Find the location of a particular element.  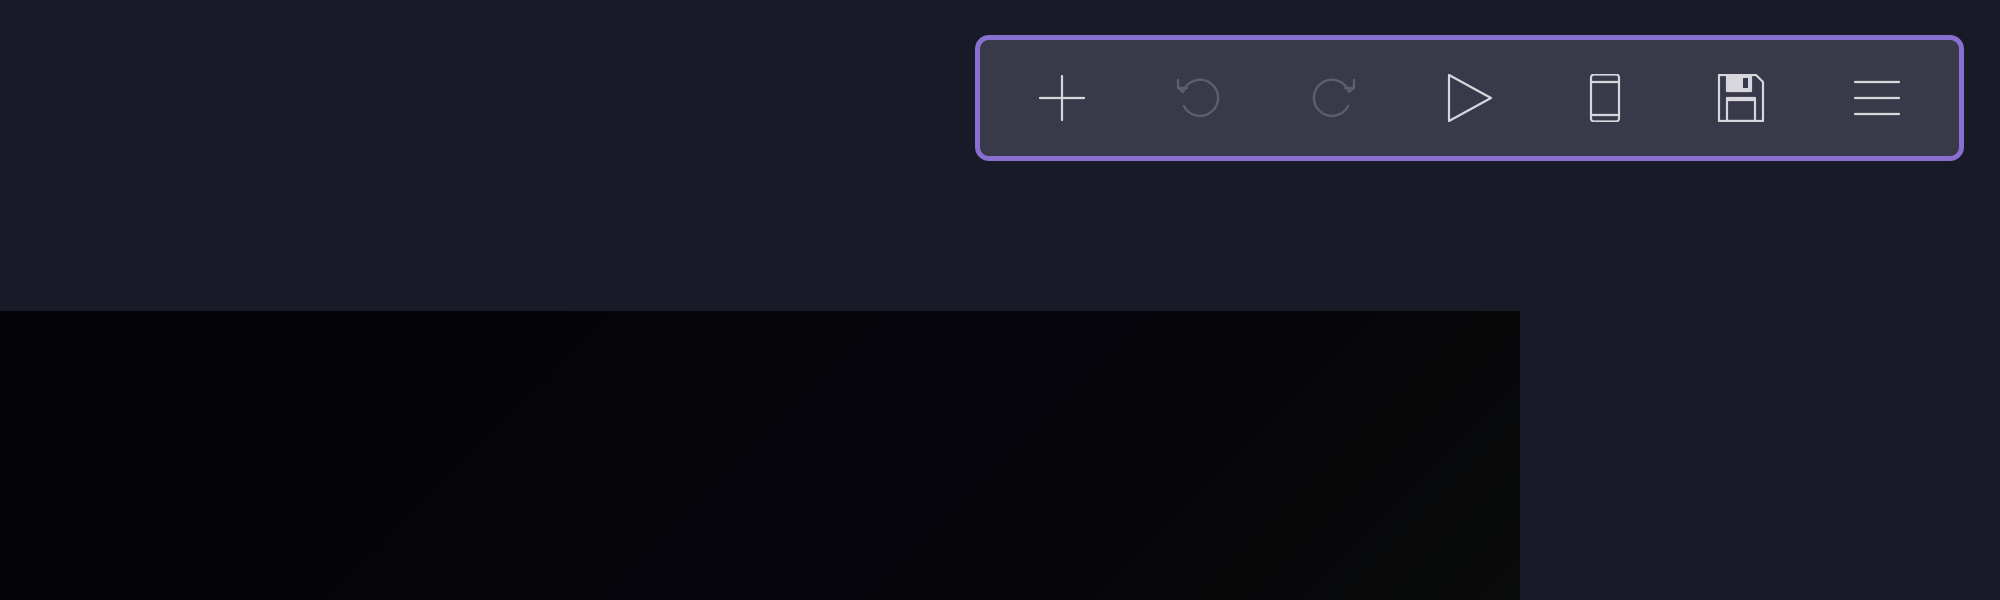

redo-button is located at coordinates (1334, 98).